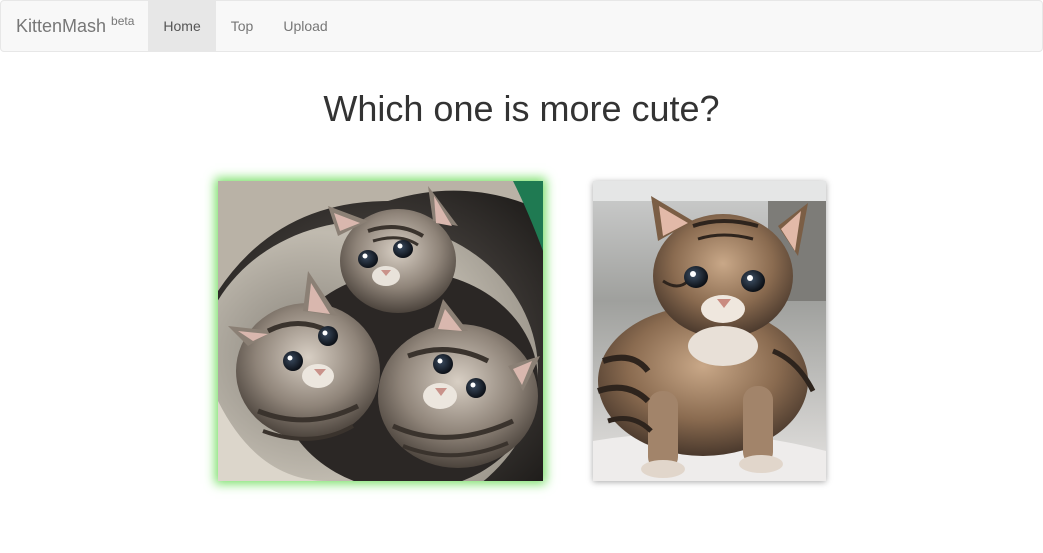 The image size is (1043, 553). Describe the element at coordinates (182, 26) in the screenshot. I see `nav-item-home: Home` at that location.